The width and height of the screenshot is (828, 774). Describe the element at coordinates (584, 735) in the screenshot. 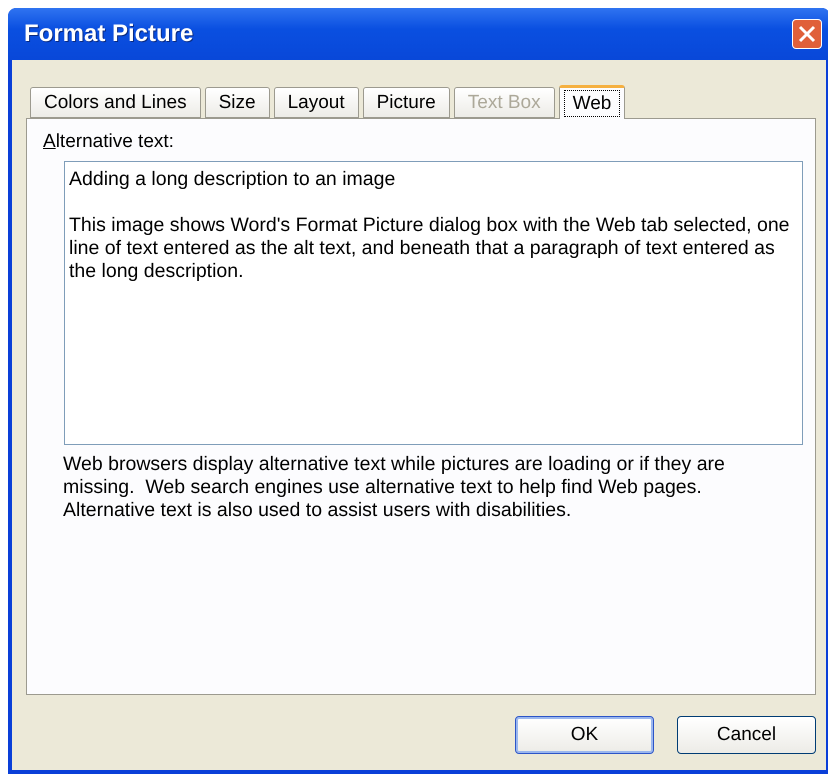

I see `dialog-button: OK` at that location.